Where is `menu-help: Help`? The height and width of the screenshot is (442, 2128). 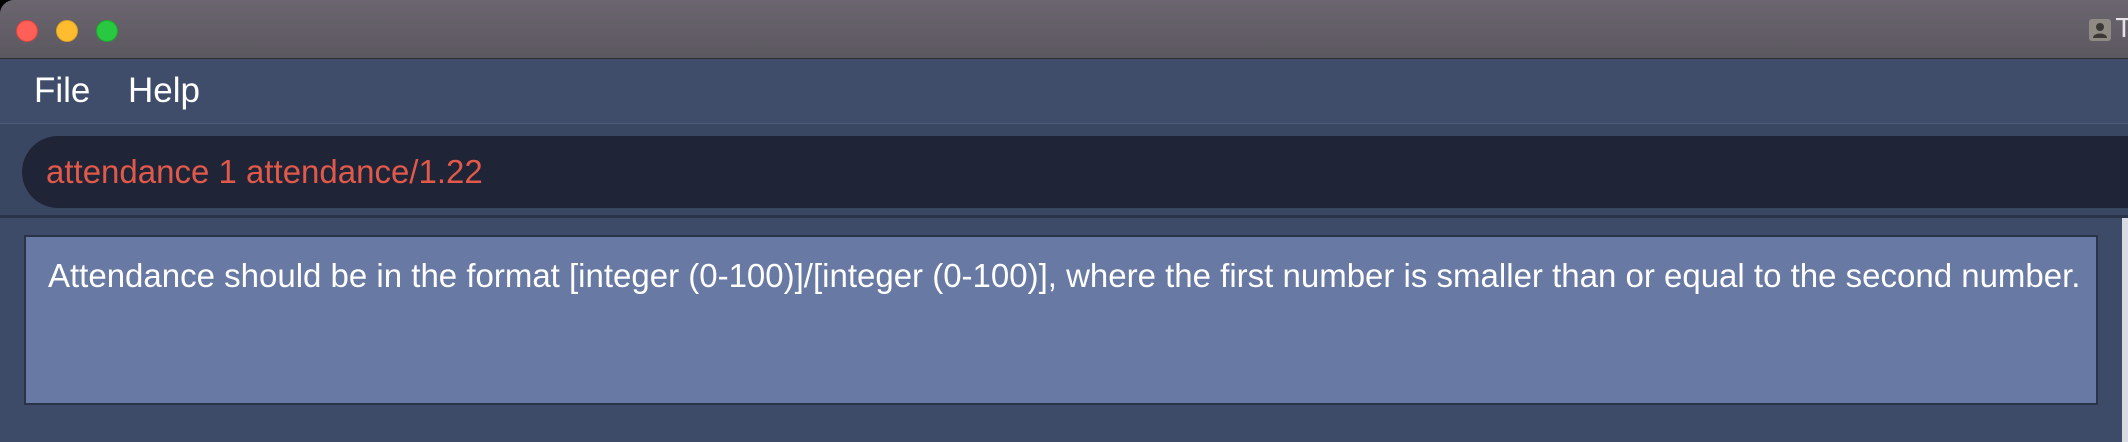
menu-help: Help is located at coordinates (164, 91).